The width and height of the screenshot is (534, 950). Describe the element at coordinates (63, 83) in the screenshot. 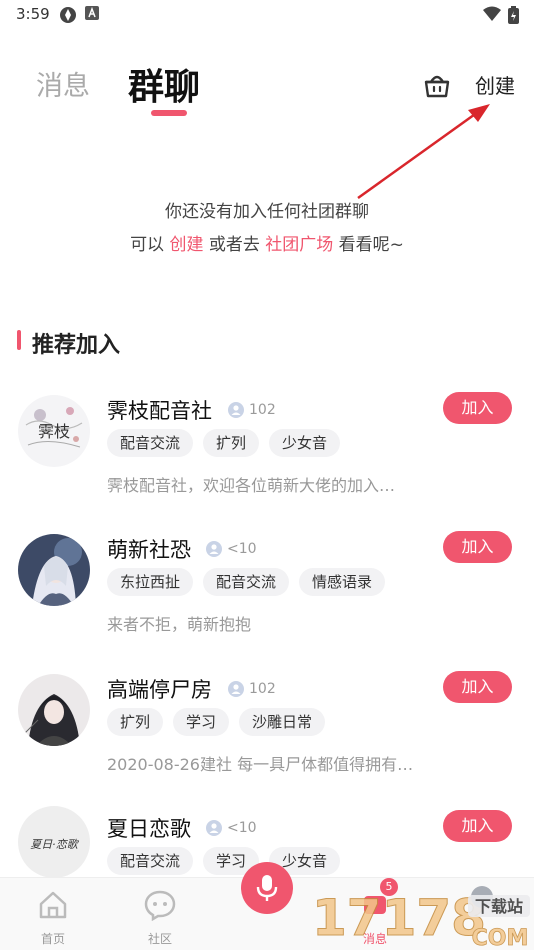

I see `tab-messages: 消息` at that location.